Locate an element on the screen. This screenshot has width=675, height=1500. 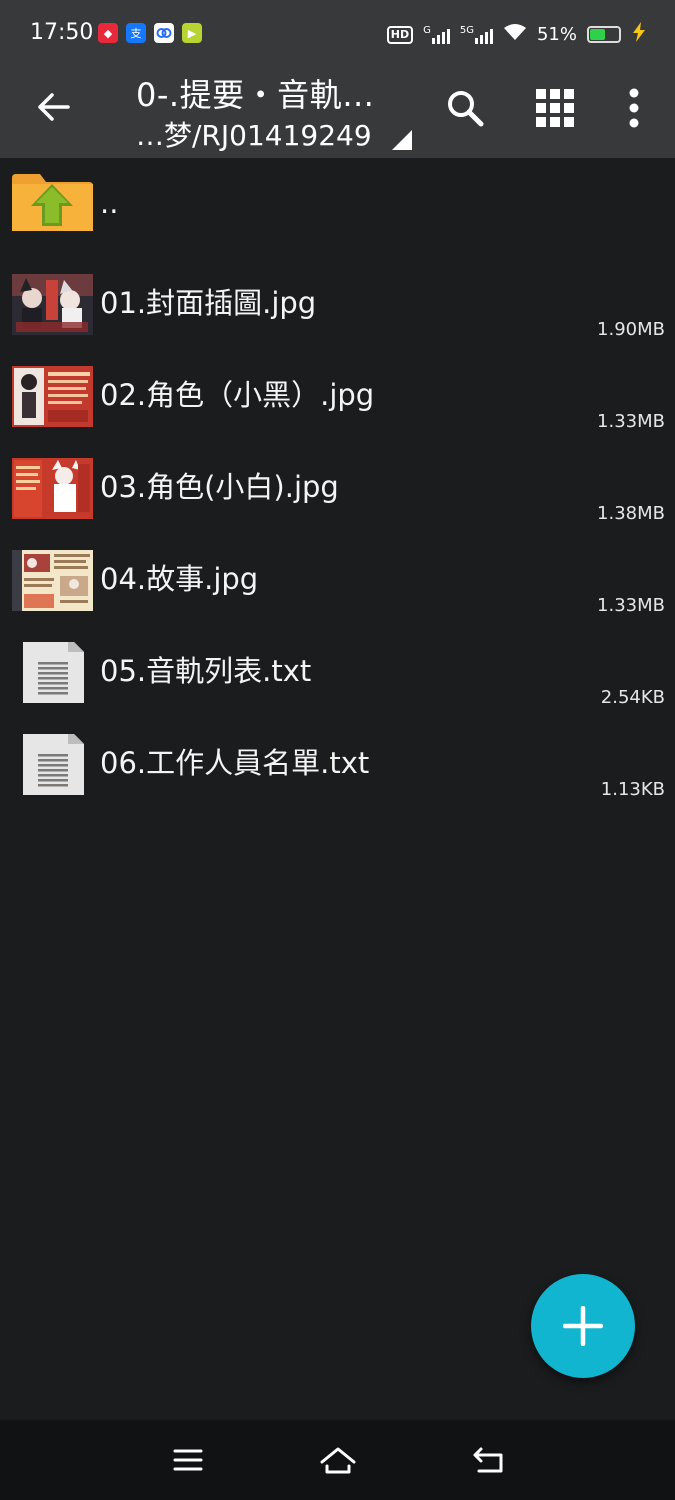
file-name: 05.音軌列表.txt is located at coordinates (206, 671).